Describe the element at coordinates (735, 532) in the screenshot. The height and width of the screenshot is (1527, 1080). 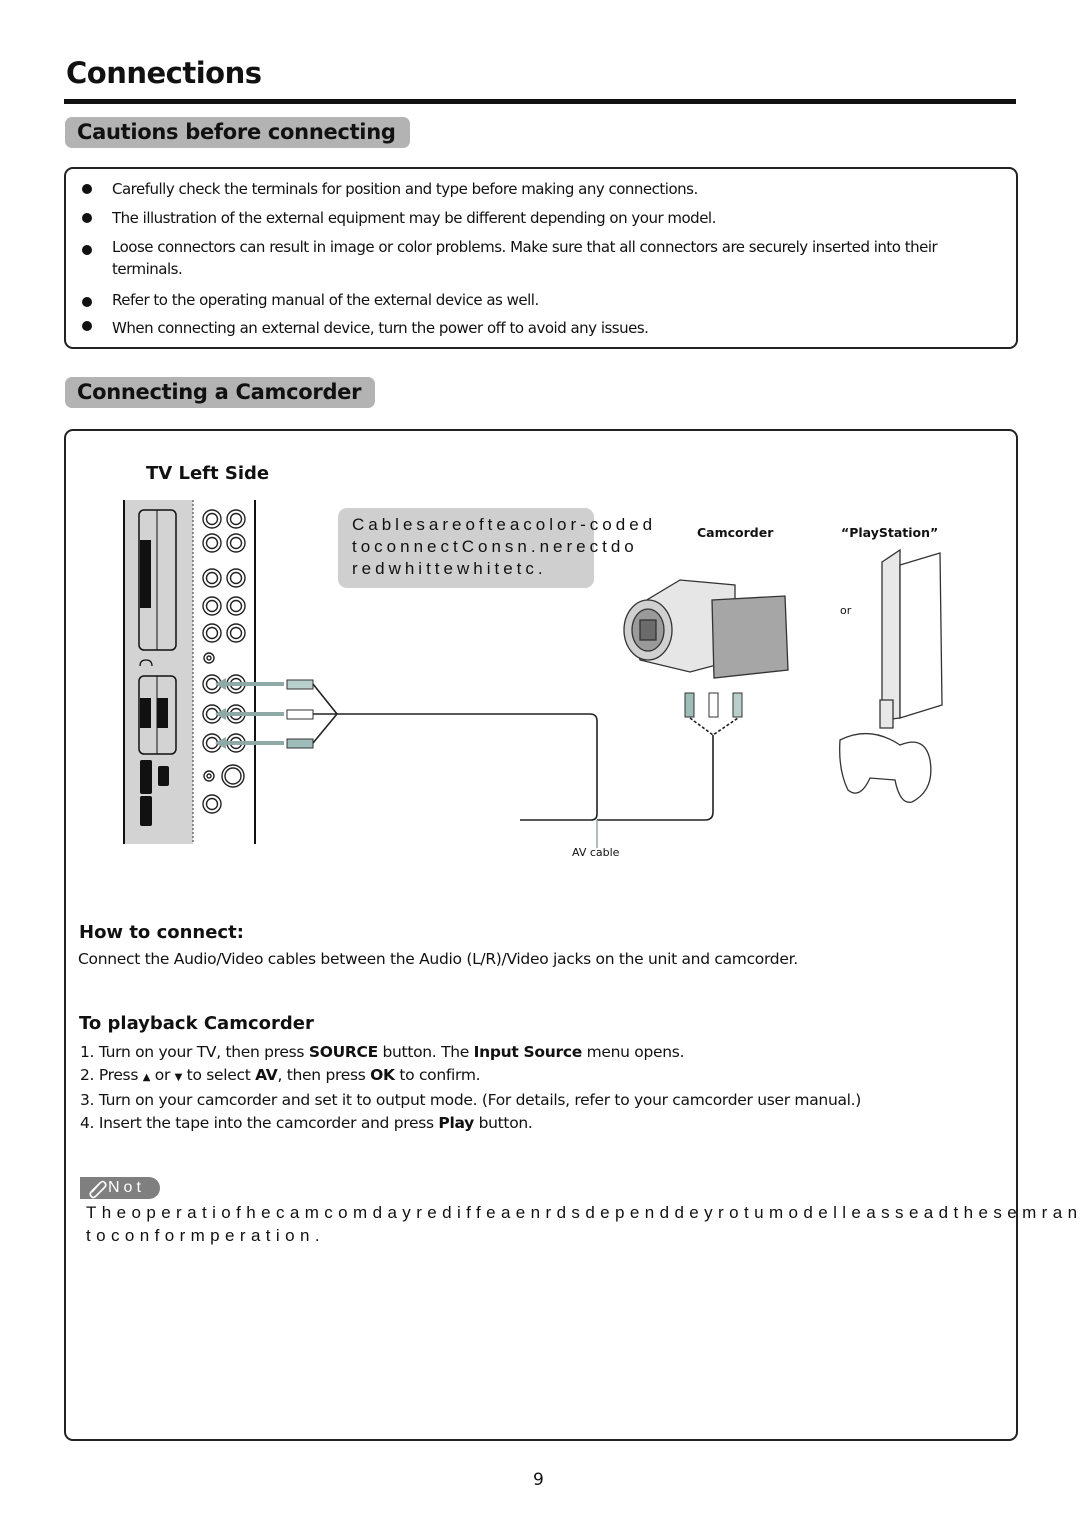
I see `camcorder-label: Camcorder` at that location.